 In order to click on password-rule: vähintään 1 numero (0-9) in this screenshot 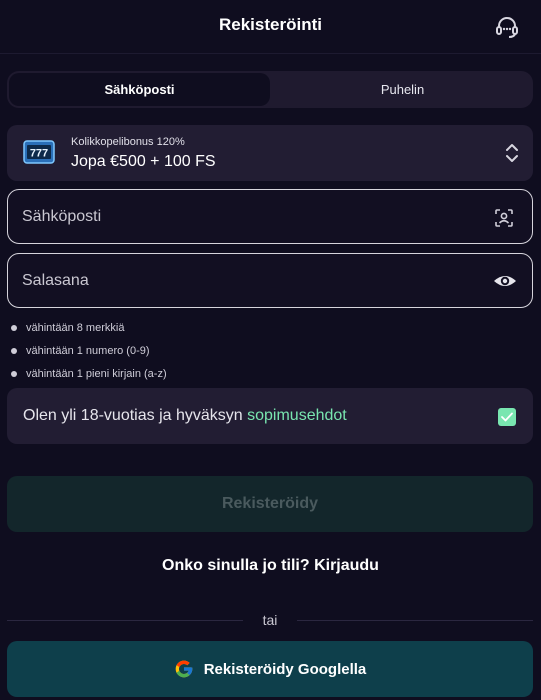, I will do `click(89, 350)`.